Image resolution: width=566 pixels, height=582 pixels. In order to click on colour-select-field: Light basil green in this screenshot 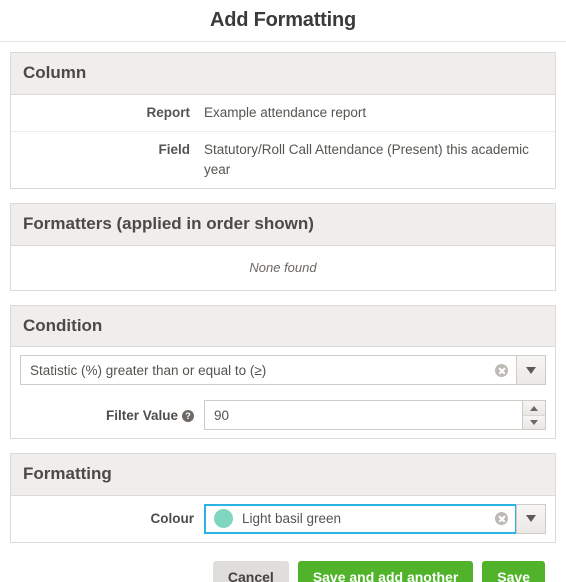, I will do `click(360, 518)`.